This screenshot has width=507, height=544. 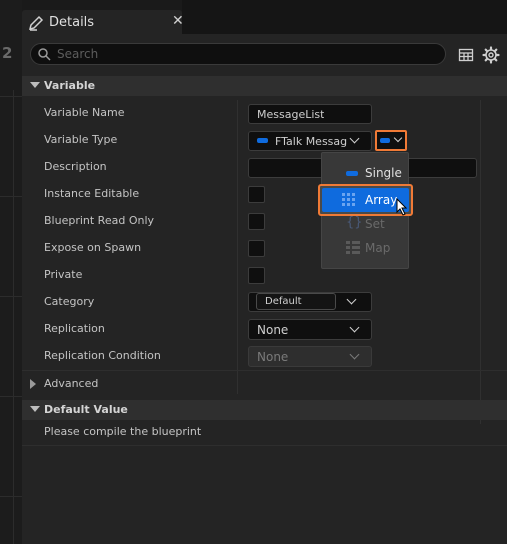 I want to click on section-header-variable: Variable, so click(x=264, y=86).